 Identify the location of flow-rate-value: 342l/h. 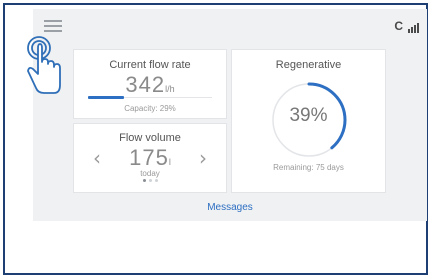
(150, 85).